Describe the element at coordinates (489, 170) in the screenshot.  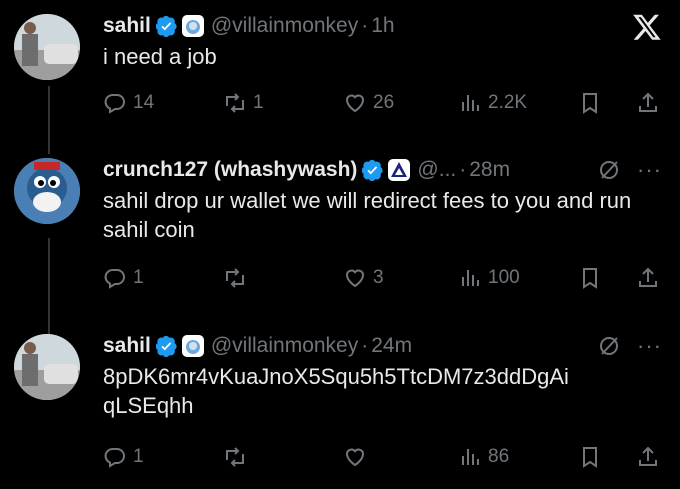
I see `timestamp: 28m` at that location.